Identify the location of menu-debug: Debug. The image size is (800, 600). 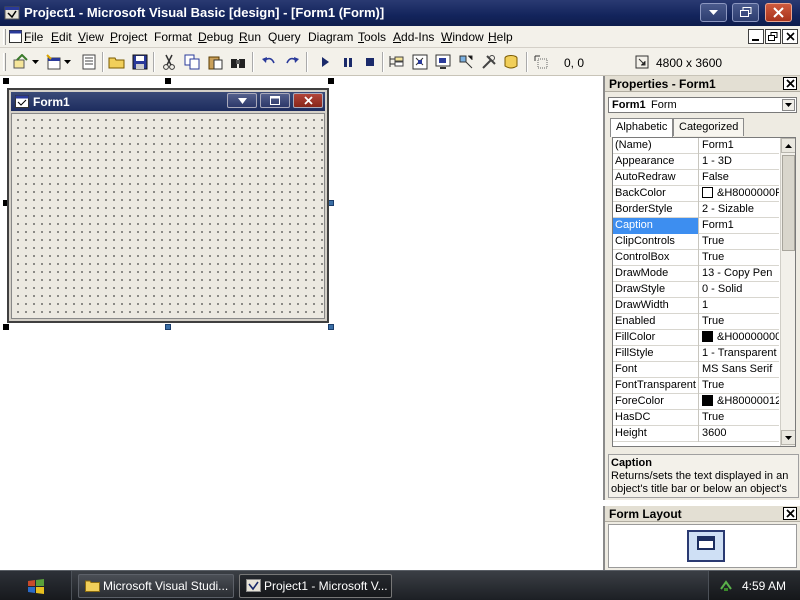
(215, 37).